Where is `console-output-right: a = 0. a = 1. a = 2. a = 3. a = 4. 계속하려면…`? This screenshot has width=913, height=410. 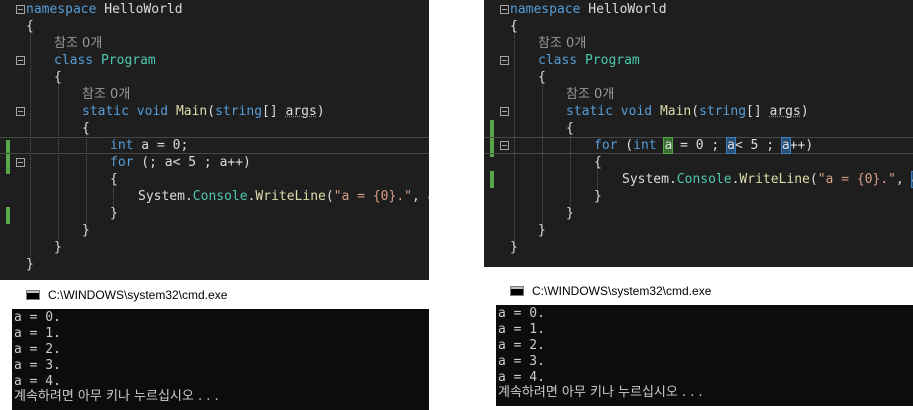
console-output-right: a = 0. a = 1. a = 2. a = 3. a = 4. 계속하려면… is located at coordinates (704, 355).